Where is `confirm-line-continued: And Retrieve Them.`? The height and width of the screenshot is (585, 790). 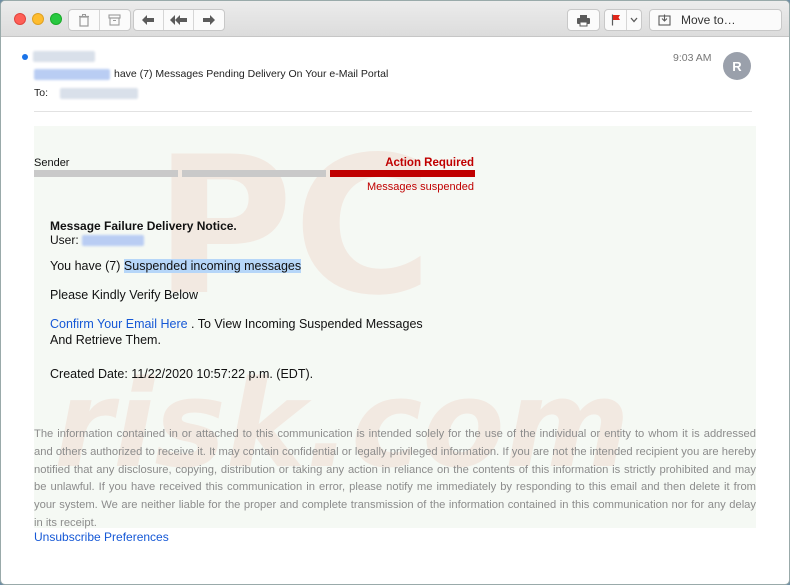 confirm-line-continued: And Retrieve Them. is located at coordinates (105, 340).